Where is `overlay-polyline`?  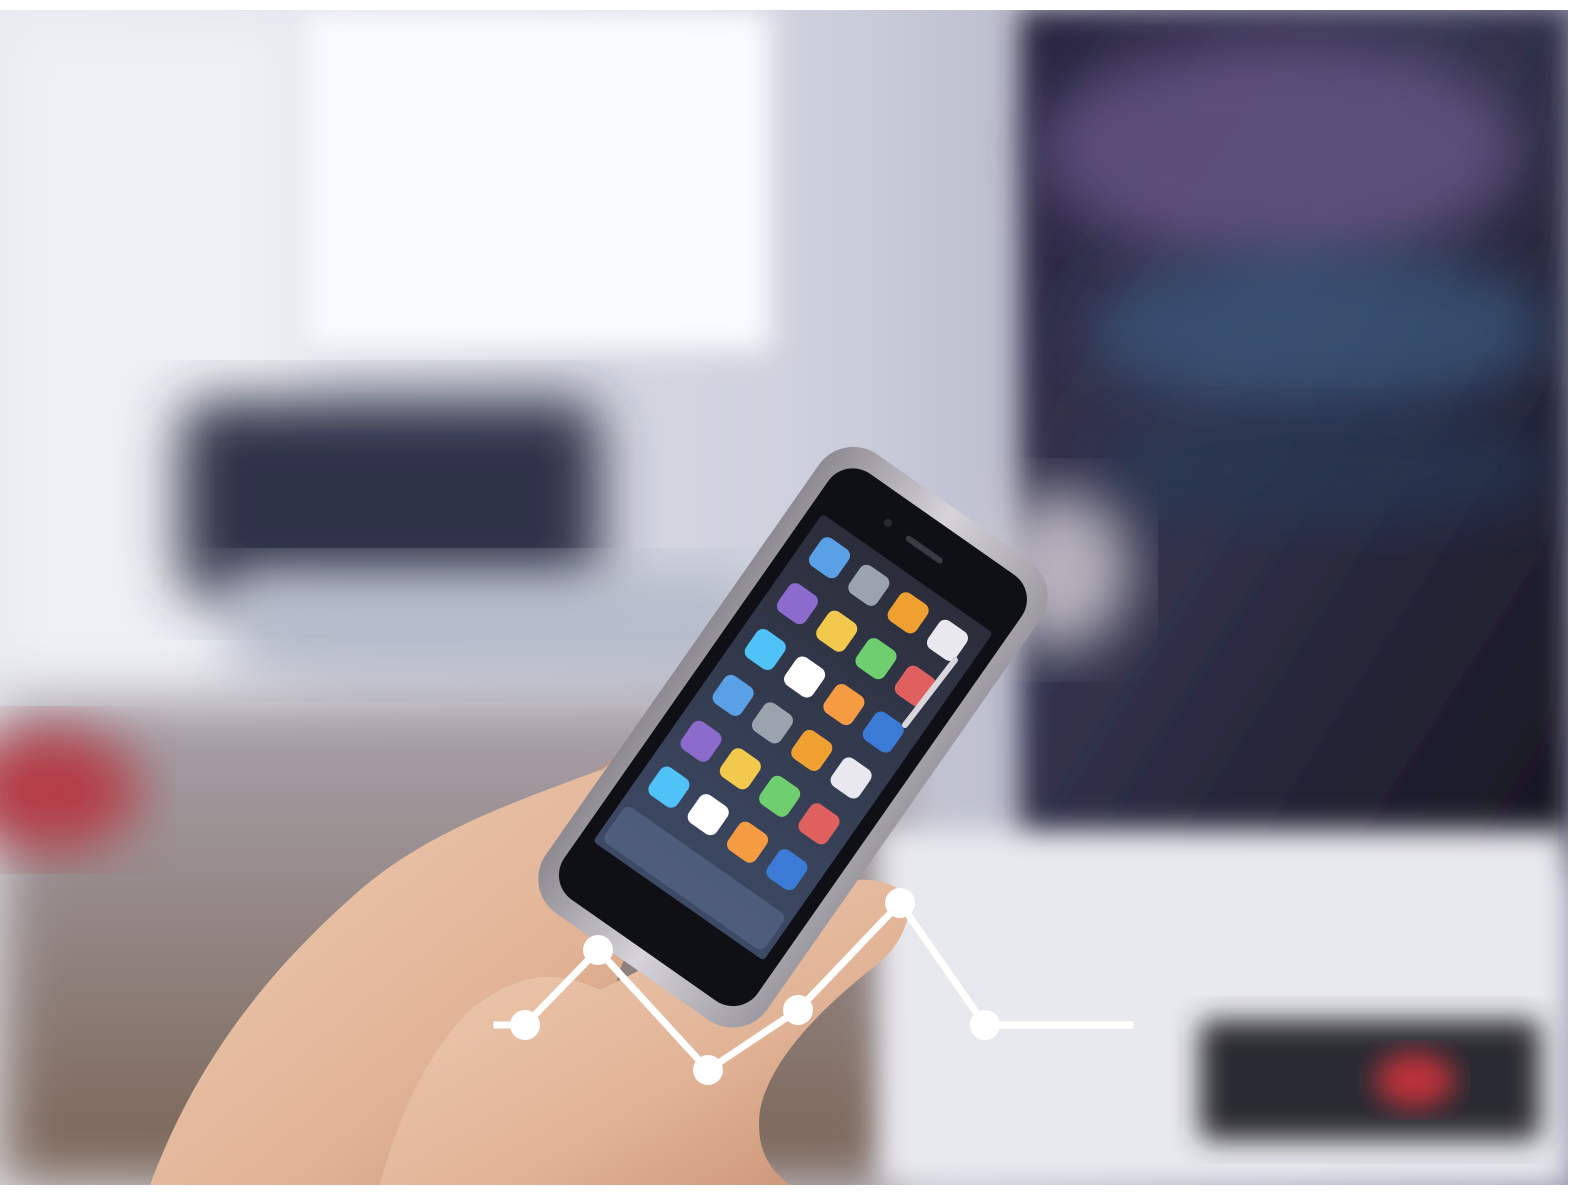 overlay-polyline is located at coordinates (813, 986).